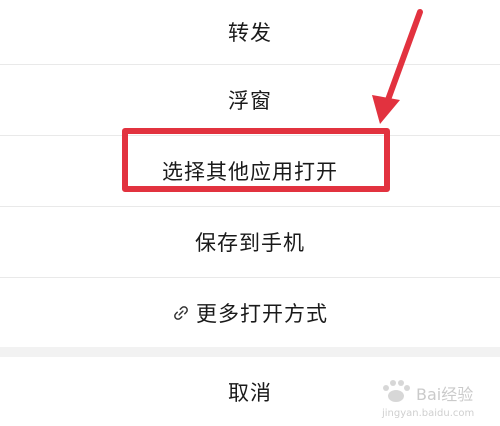  I want to click on section-separator, so click(250, 352).